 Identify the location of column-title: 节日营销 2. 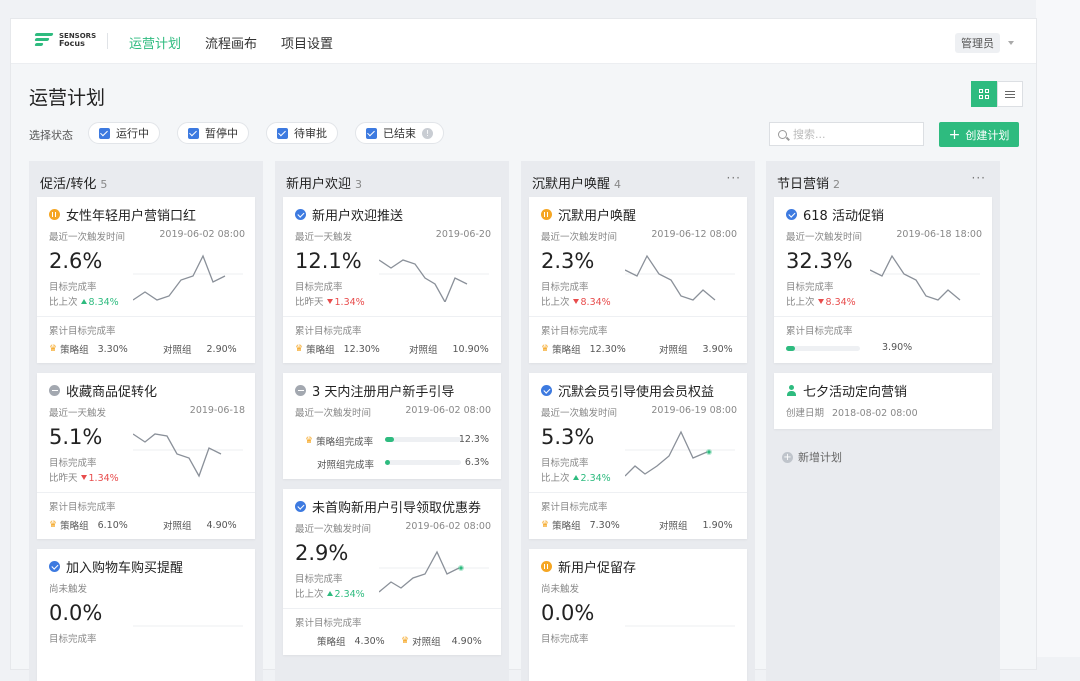
(809, 184).